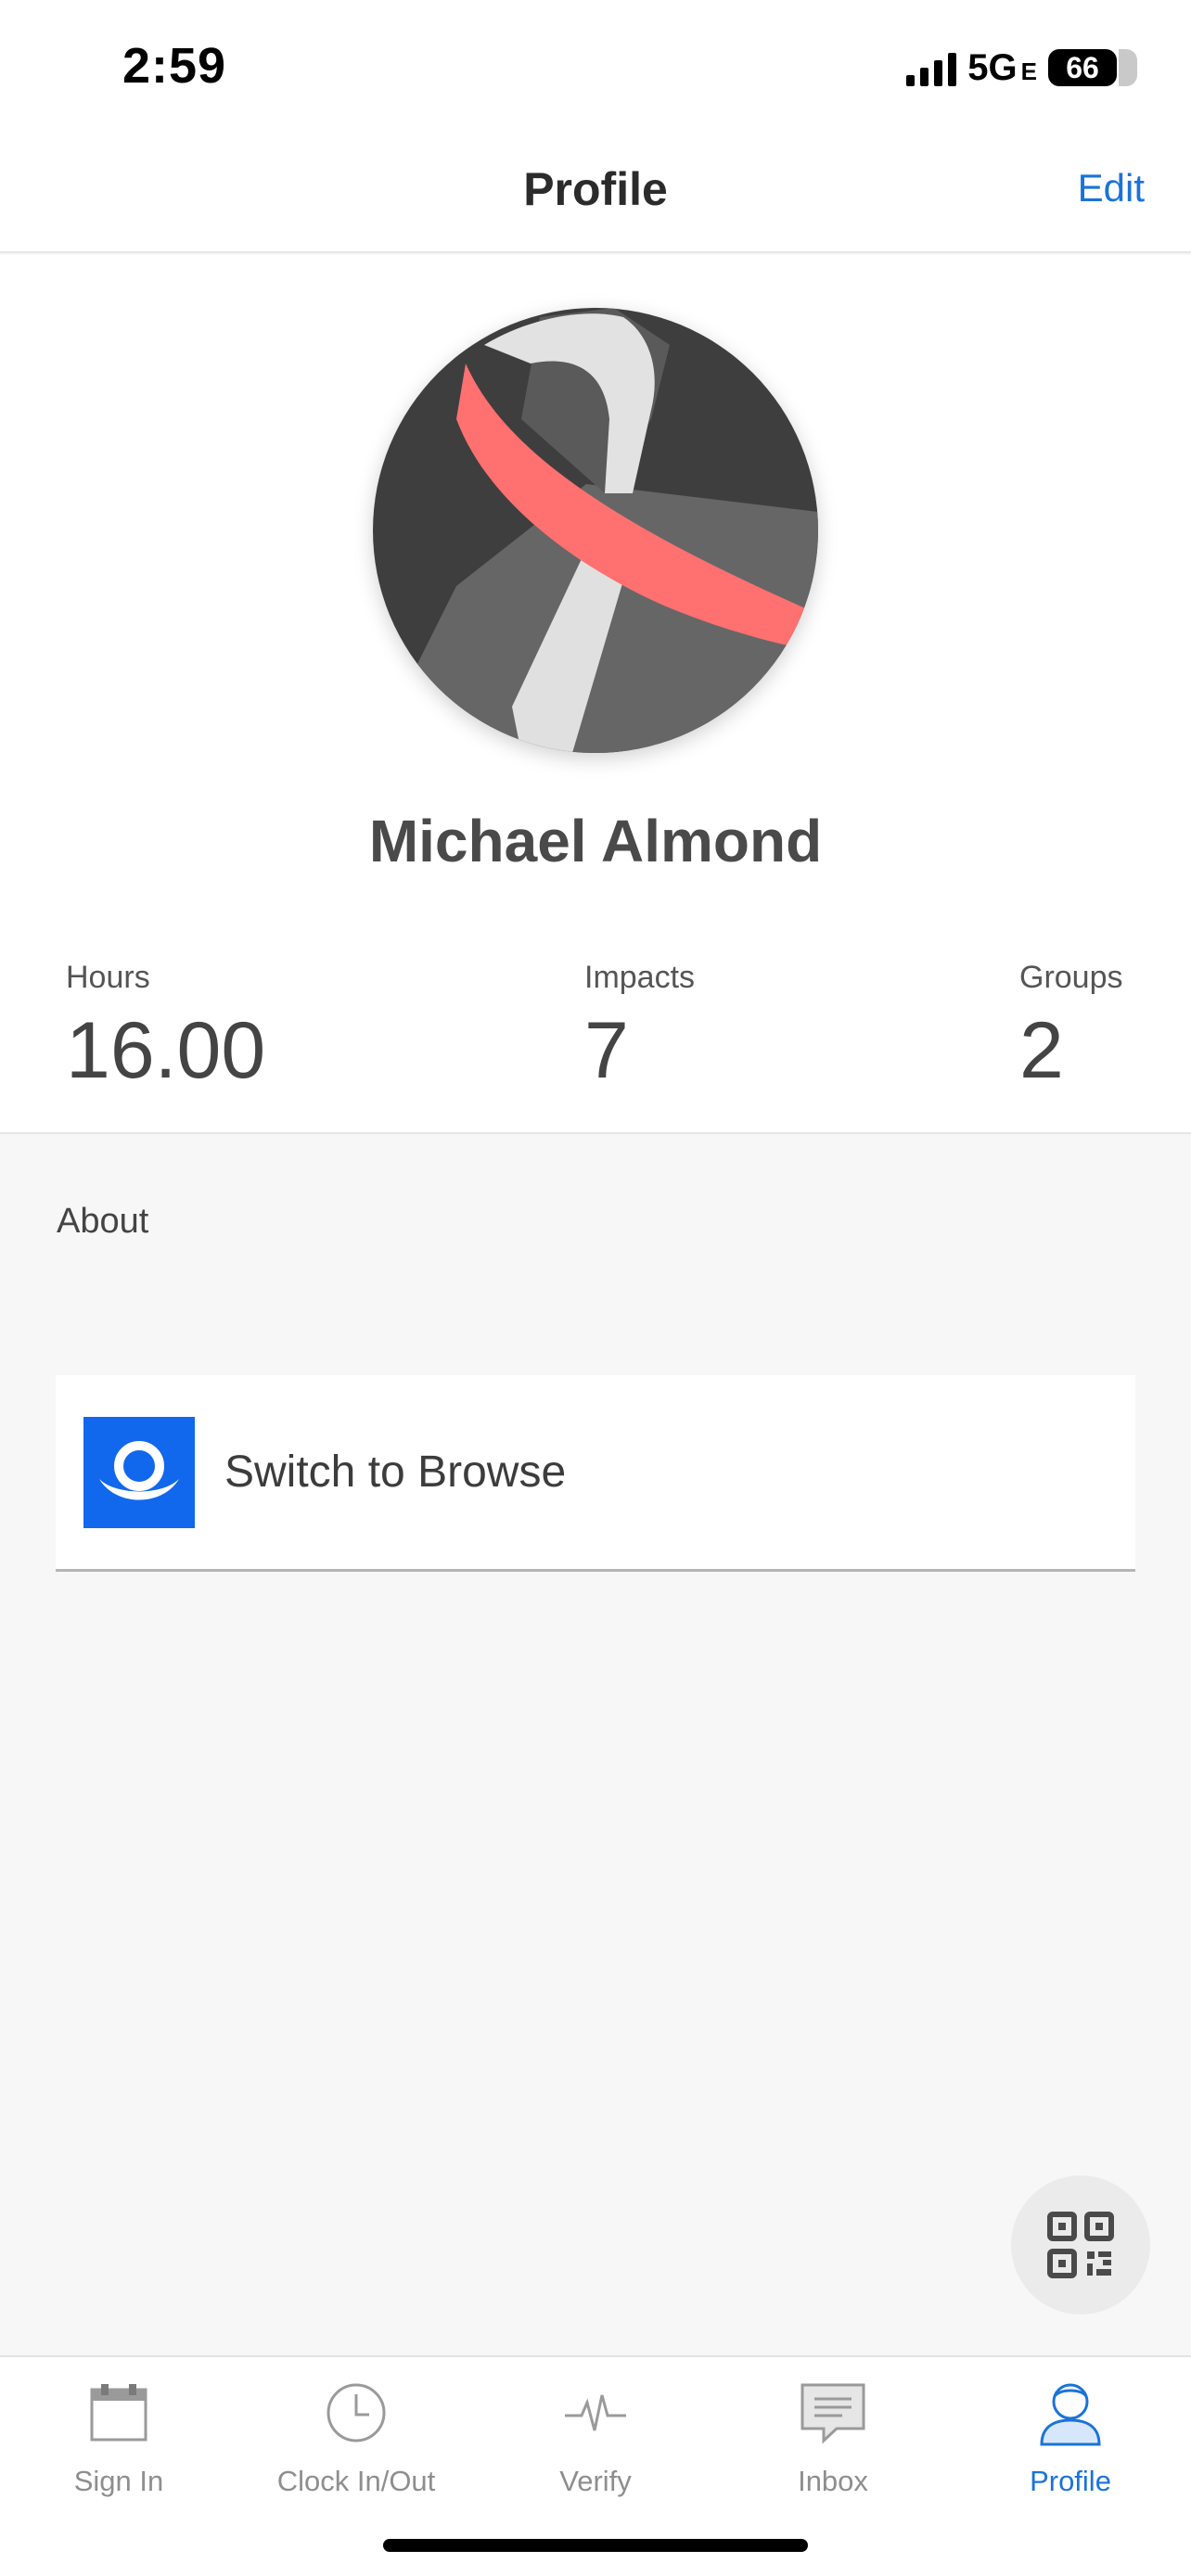  What do you see at coordinates (1128, 67) in the screenshot?
I see `battery-empty-portion` at bounding box center [1128, 67].